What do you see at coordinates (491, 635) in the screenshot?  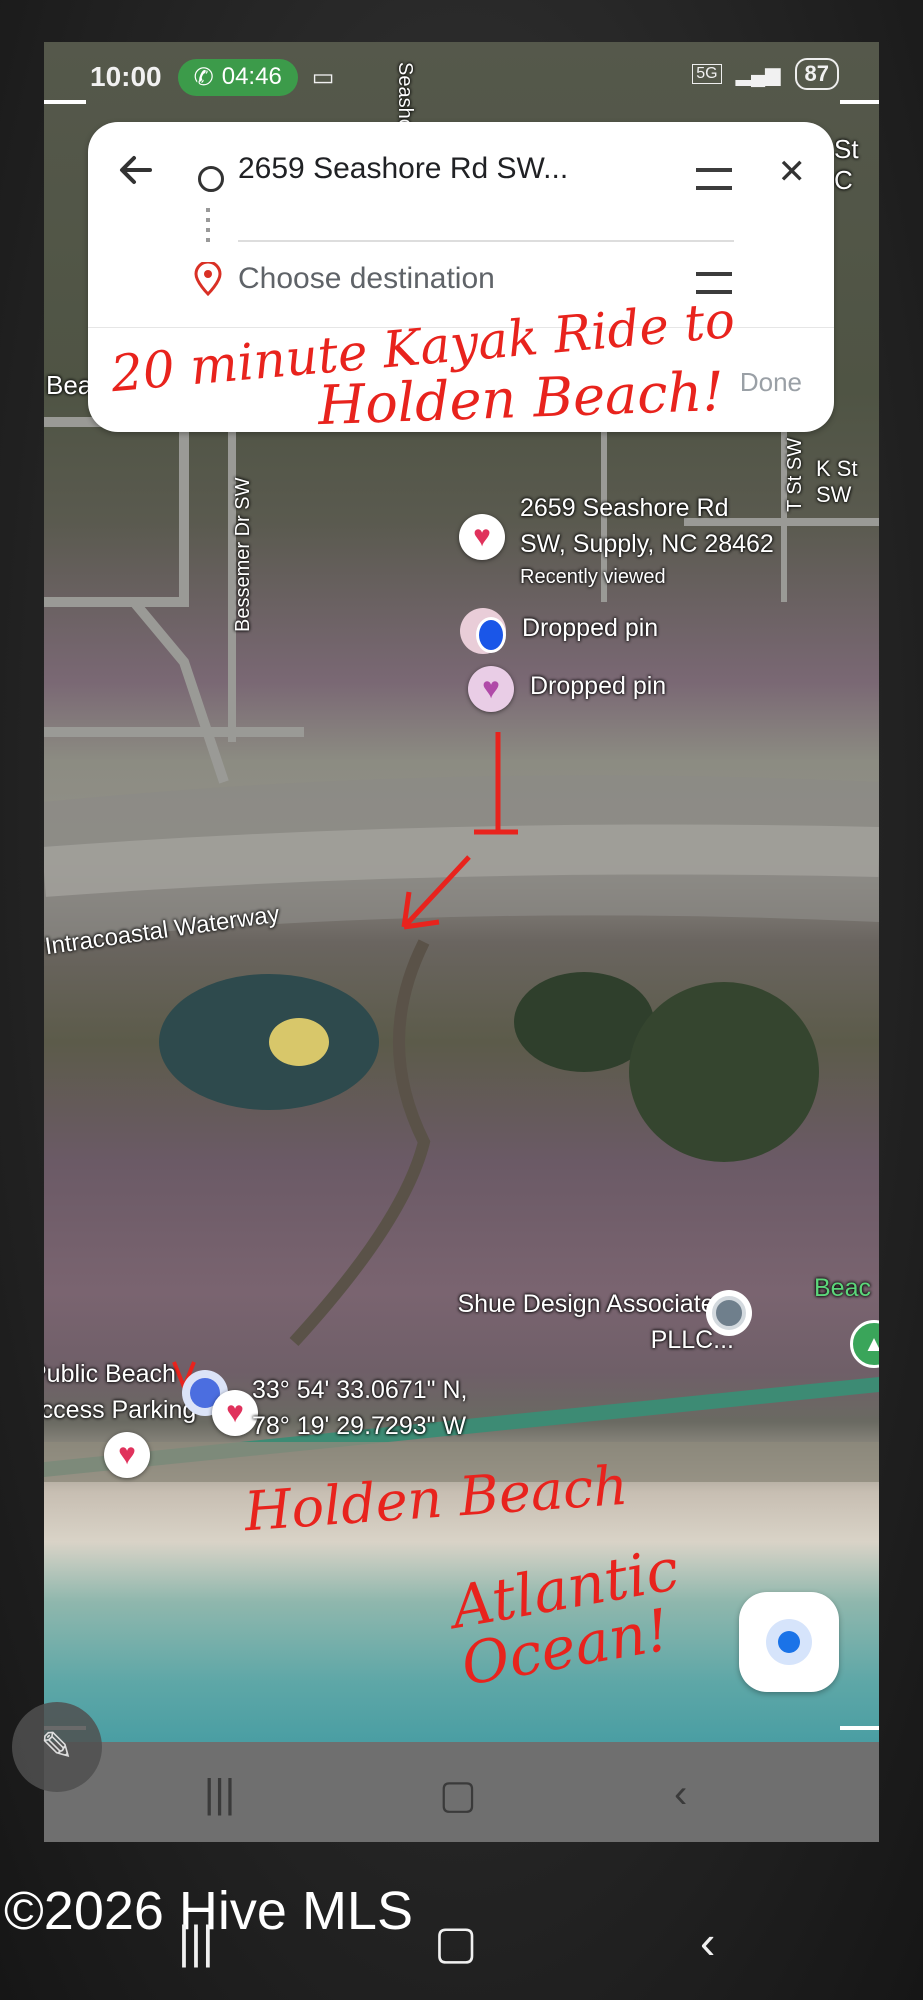 I see `current-location-dot-icon` at bounding box center [491, 635].